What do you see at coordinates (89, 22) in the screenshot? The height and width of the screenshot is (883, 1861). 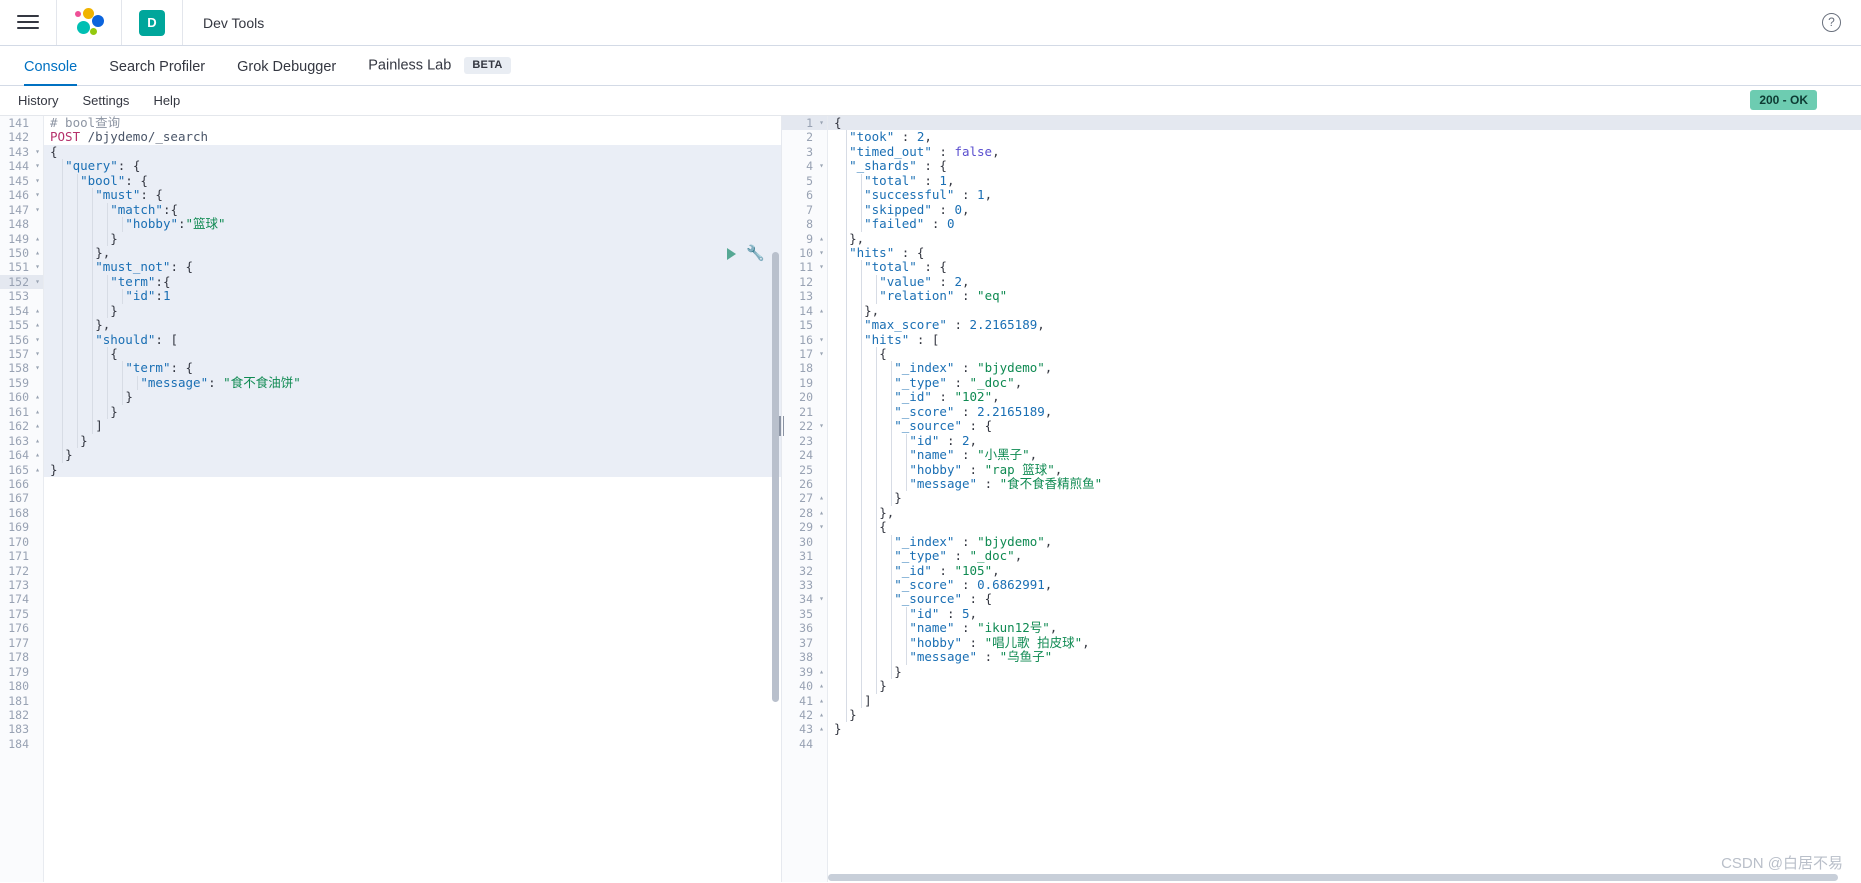 I see `elastic-logo-button` at bounding box center [89, 22].